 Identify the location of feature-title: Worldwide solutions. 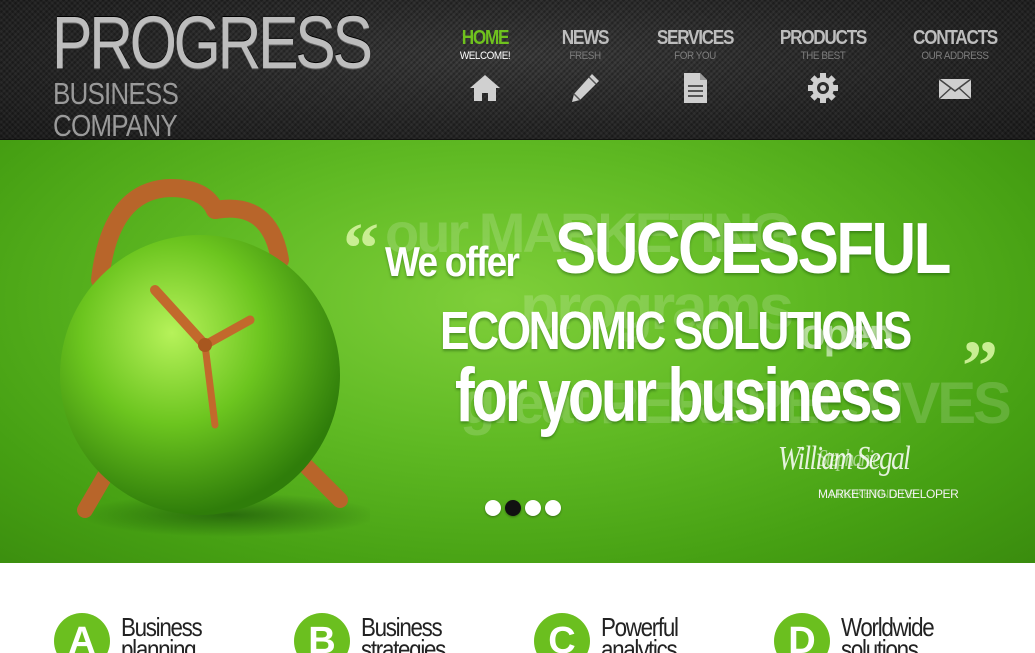
(888, 632).